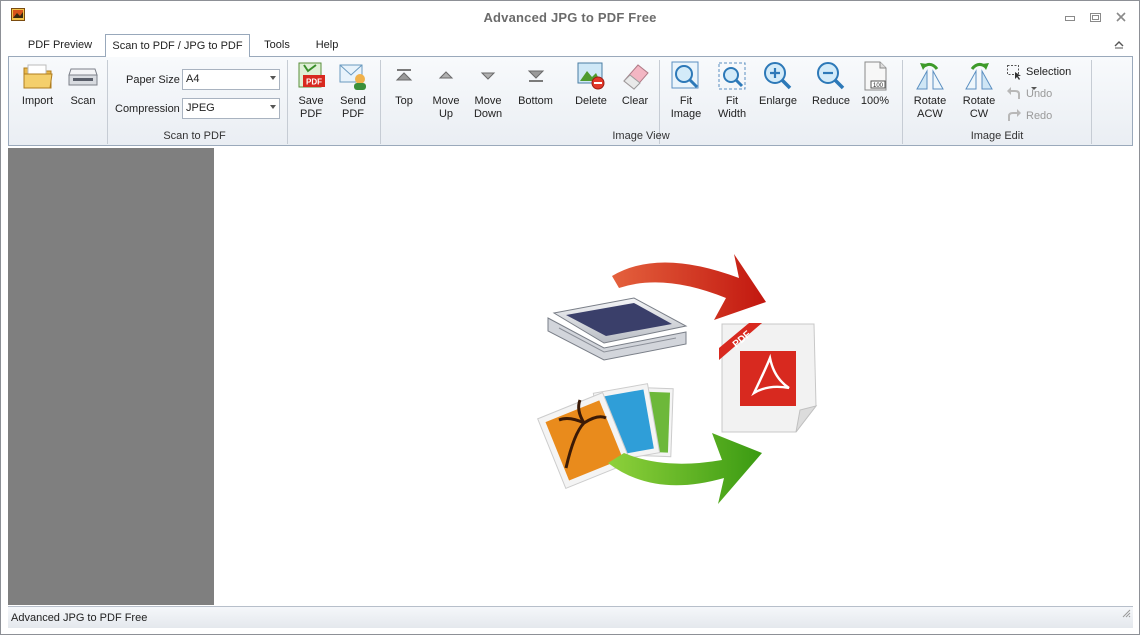  I want to click on fit-image-label-line1: Fit, so click(686, 101).